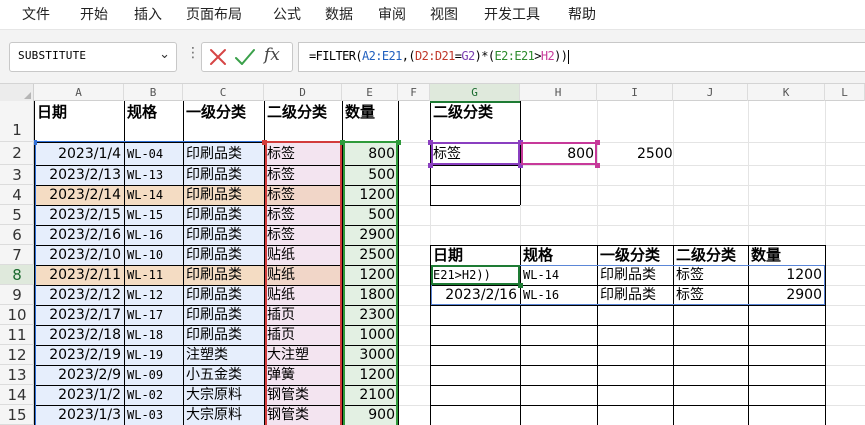  I want to click on chevron-down-icon: ⌄, so click(164, 54).